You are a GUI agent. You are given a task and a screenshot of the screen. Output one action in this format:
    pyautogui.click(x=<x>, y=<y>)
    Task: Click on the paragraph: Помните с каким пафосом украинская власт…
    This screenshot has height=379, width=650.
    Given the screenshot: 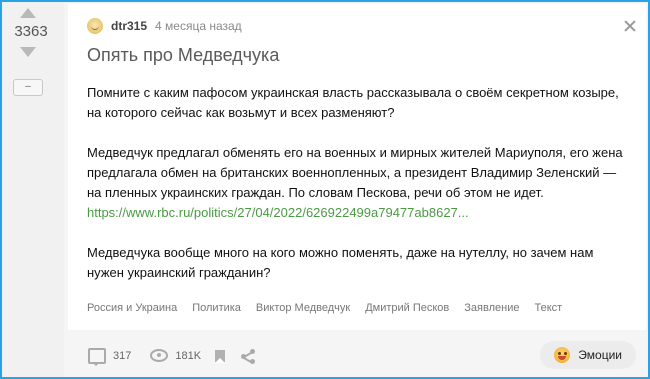 What is the action you would take?
    pyautogui.click(x=353, y=102)
    